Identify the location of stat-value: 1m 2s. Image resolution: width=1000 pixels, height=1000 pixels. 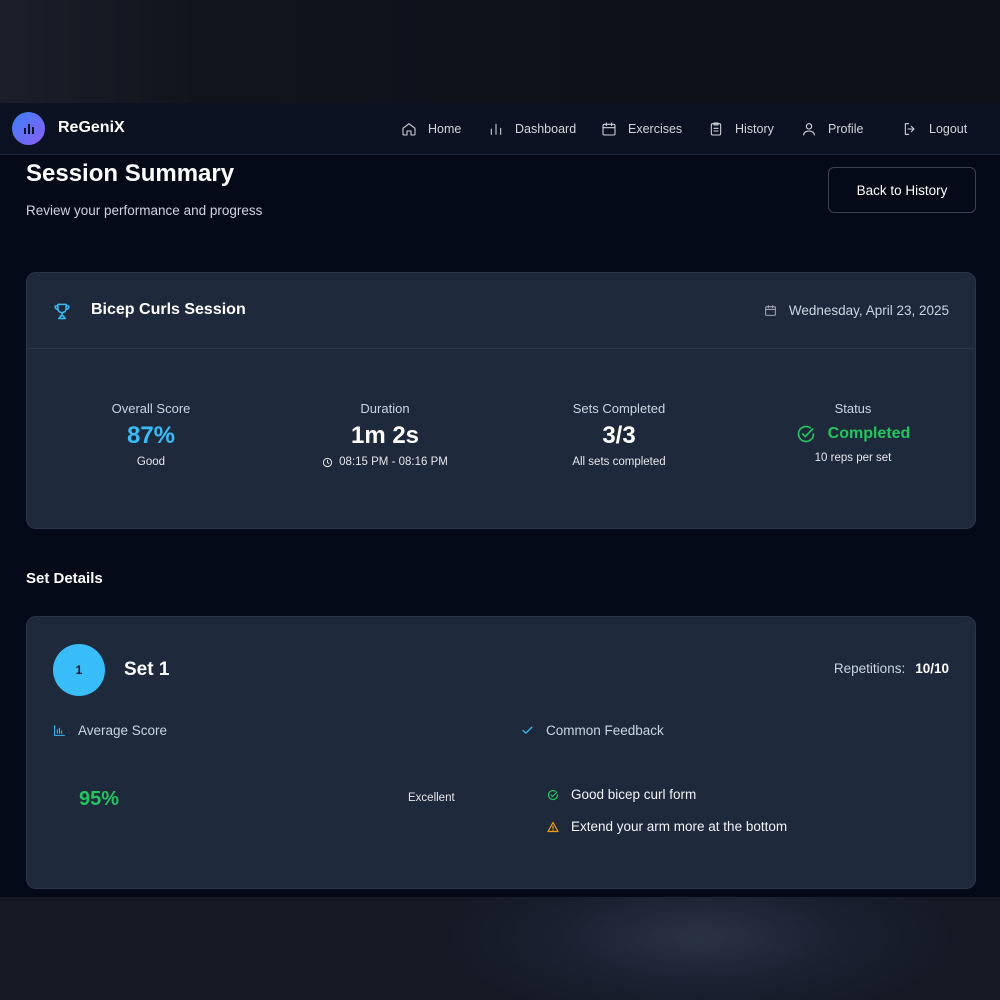
(385, 435).